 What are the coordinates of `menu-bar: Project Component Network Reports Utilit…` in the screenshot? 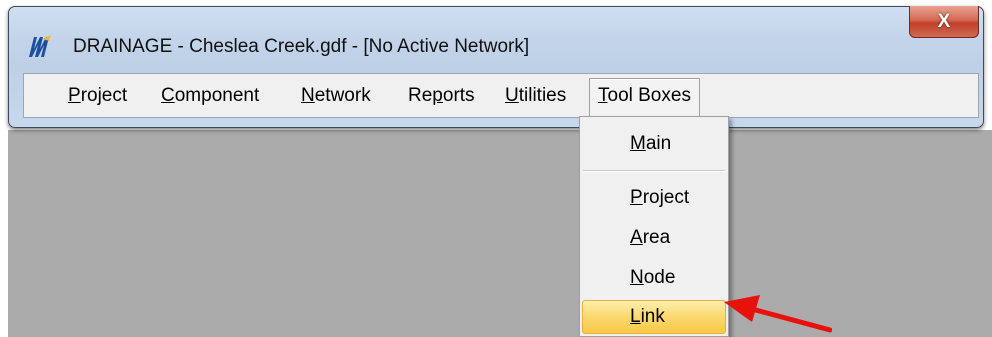 It's located at (501, 95).